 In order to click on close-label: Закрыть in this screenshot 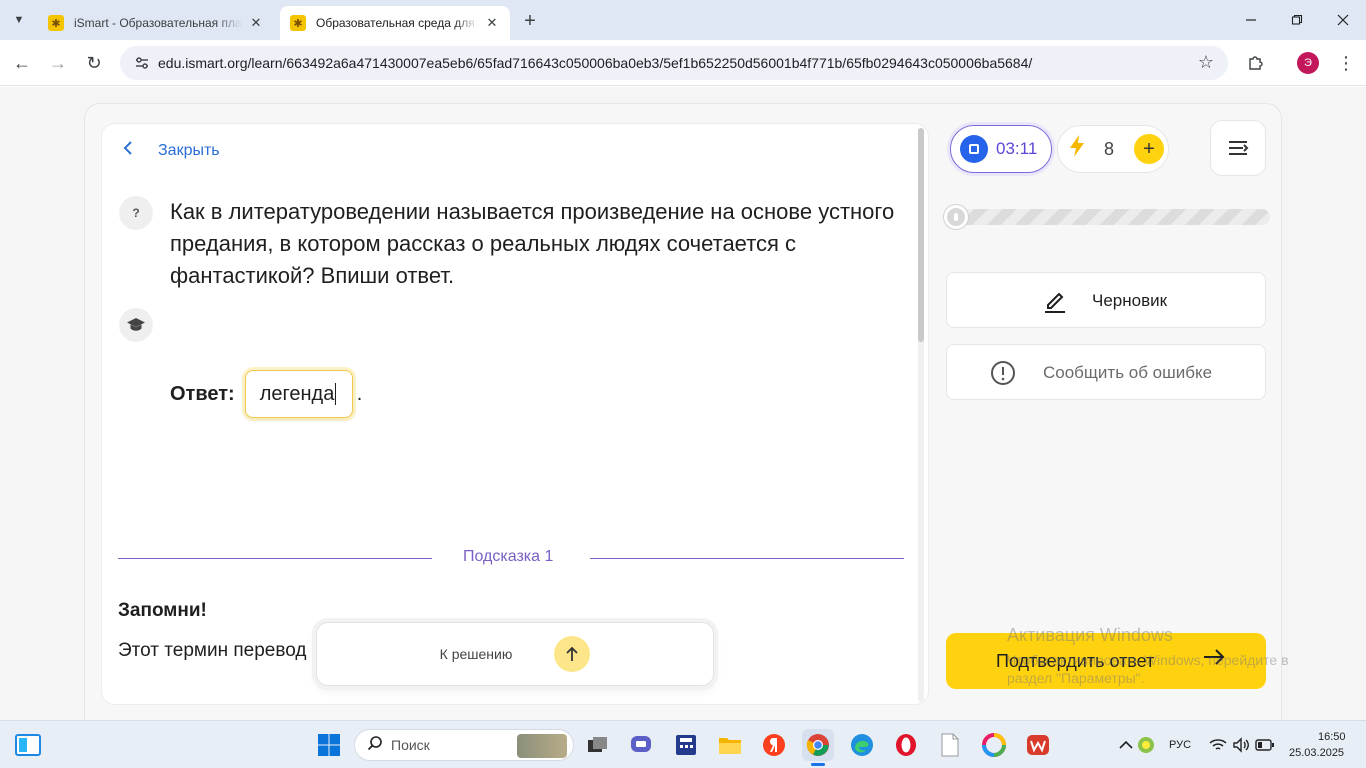, I will do `click(189, 150)`.